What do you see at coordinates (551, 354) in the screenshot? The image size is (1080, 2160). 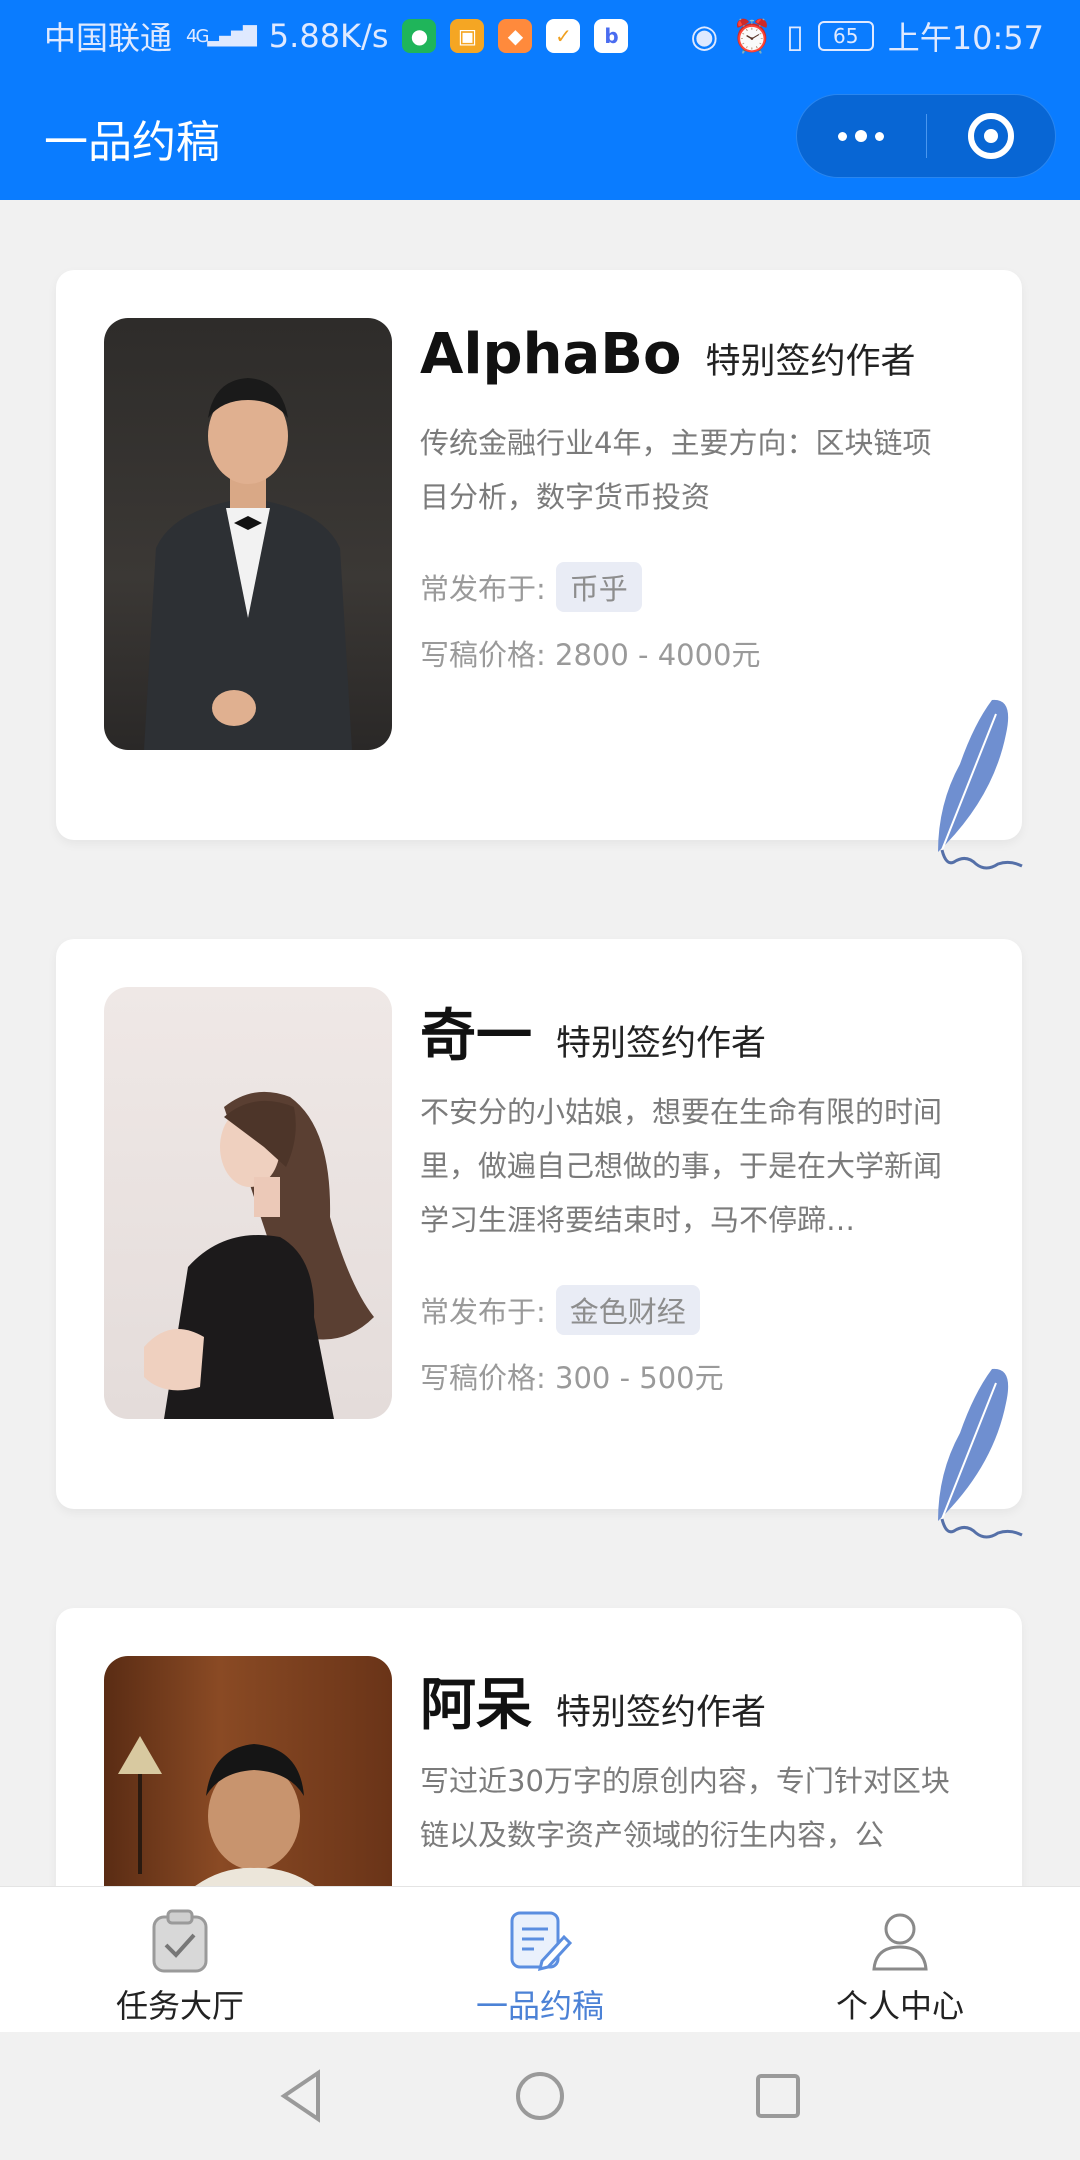 I see `author-name: AlphaBo` at bounding box center [551, 354].